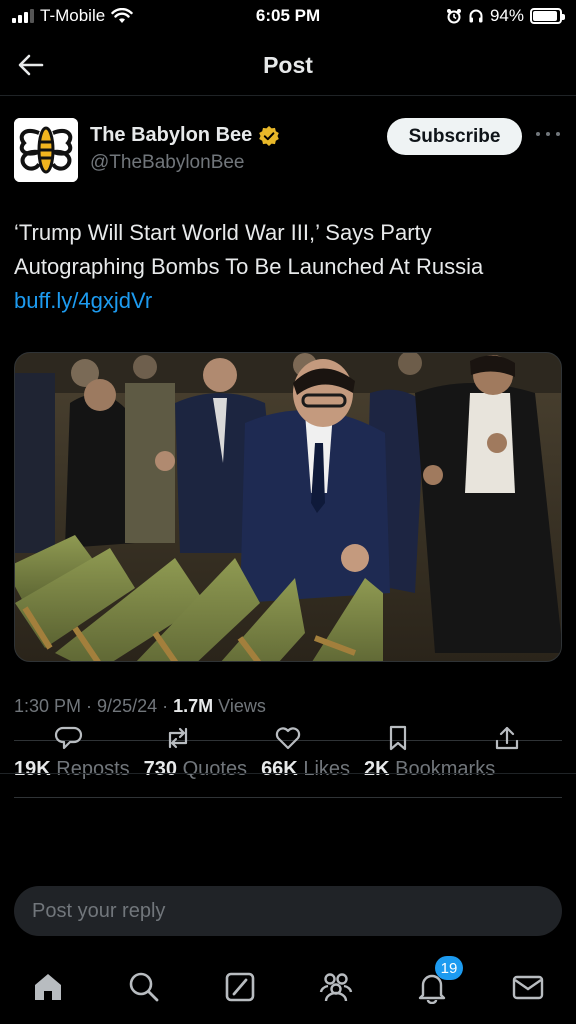 The image size is (576, 1024). What do you see at coordinates (476, 16) in the screenshot?
I see `headphones-icon` at bounding box center [476, 16].